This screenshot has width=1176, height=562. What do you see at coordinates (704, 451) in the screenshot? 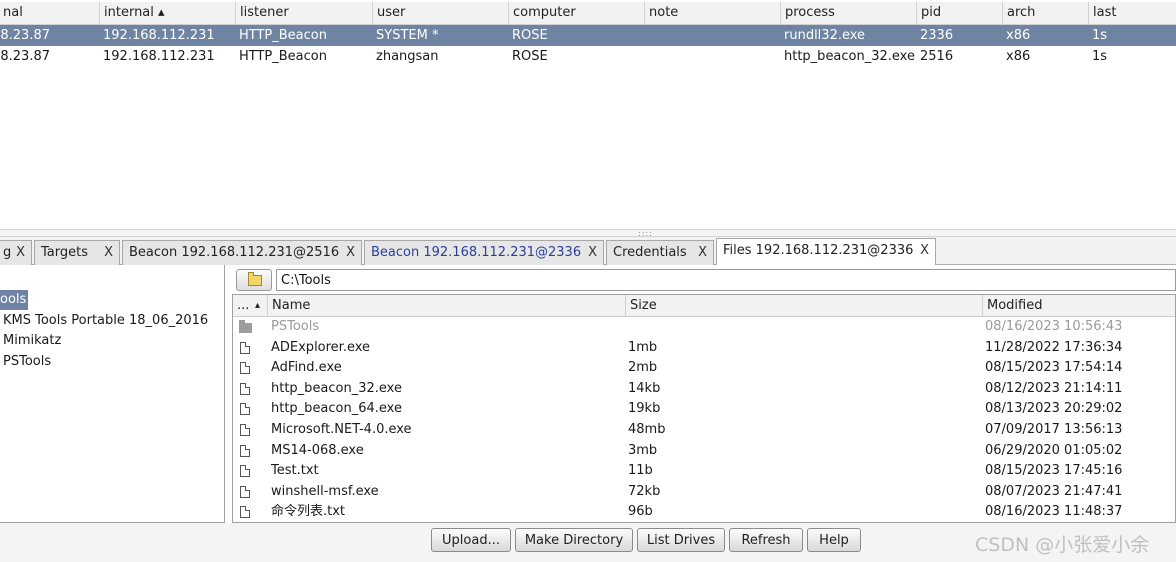
I see `file-row: MS14-068.exe 3mb 06/29/2020 01:05:02` at bounding box center [704, 451].